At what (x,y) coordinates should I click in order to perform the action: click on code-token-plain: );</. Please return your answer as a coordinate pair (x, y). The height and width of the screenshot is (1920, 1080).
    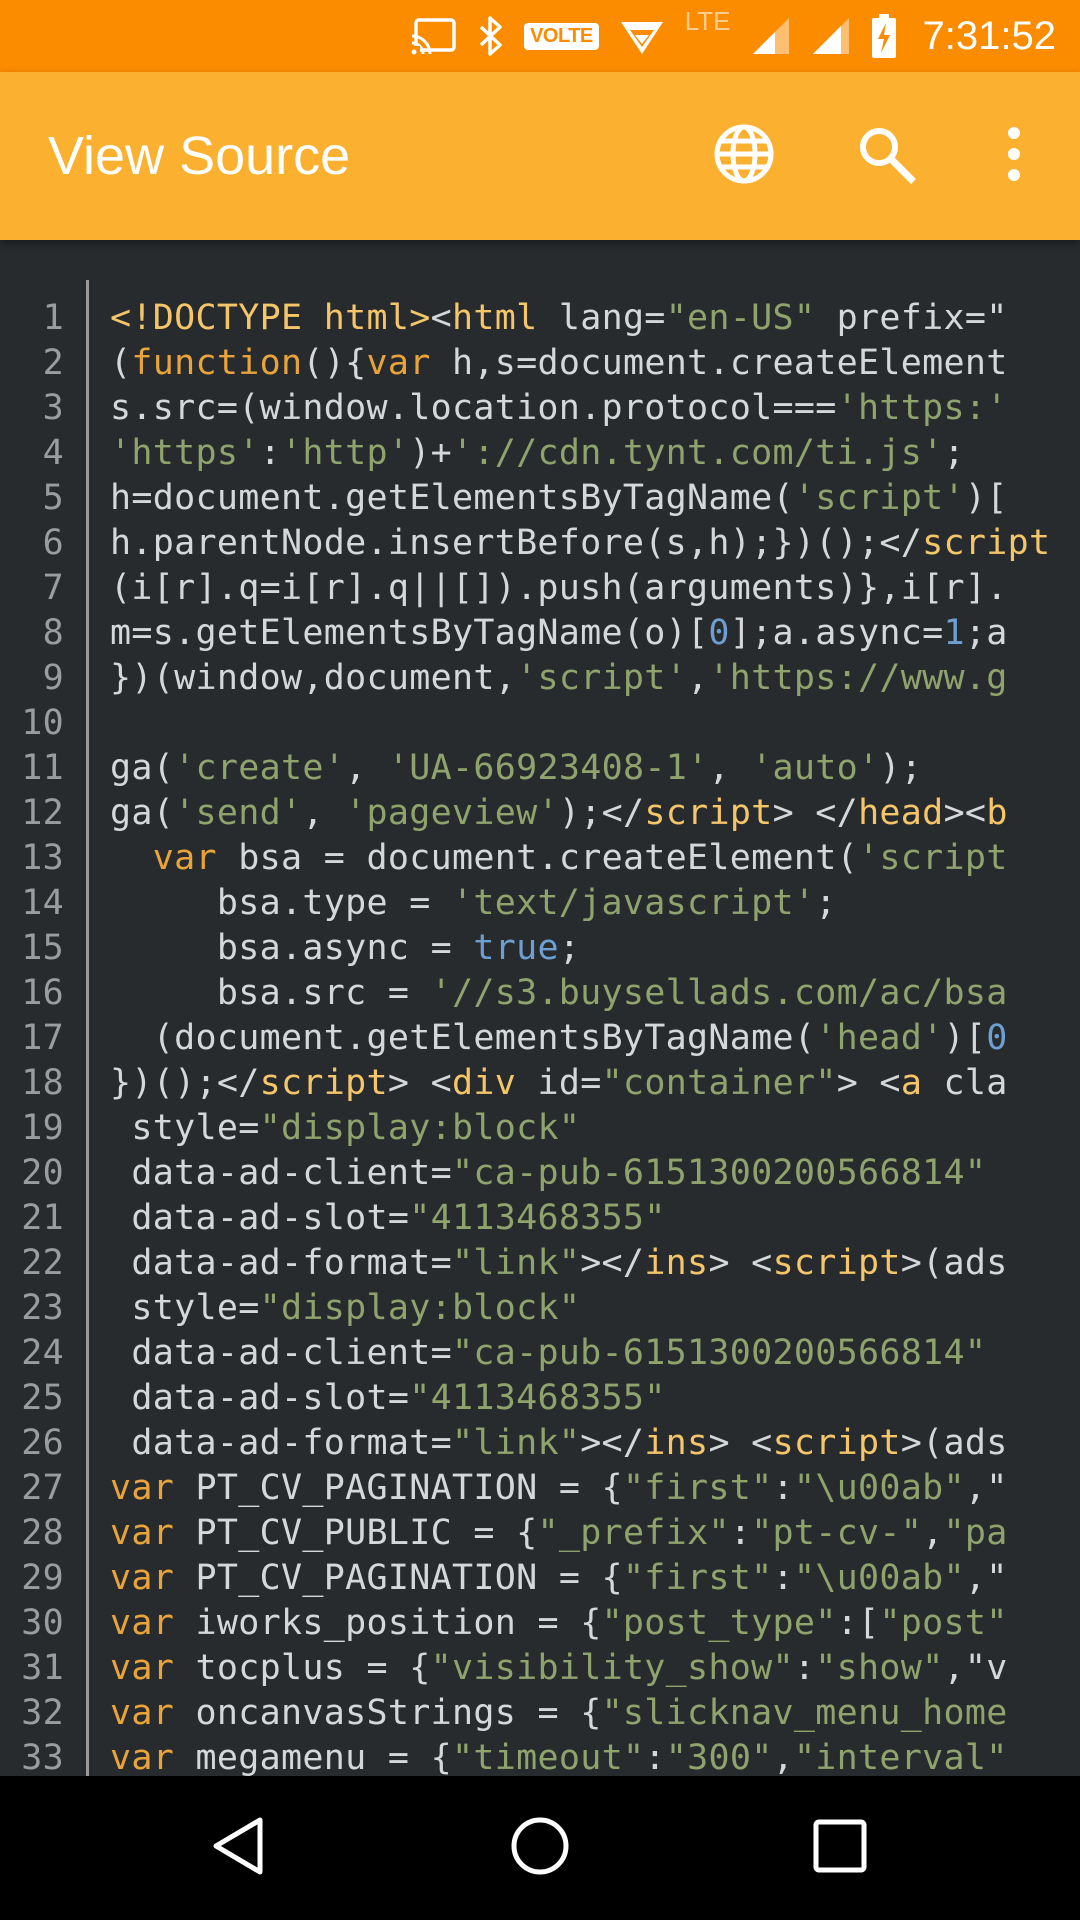
    Looking at the image, I should click on (601, 813).